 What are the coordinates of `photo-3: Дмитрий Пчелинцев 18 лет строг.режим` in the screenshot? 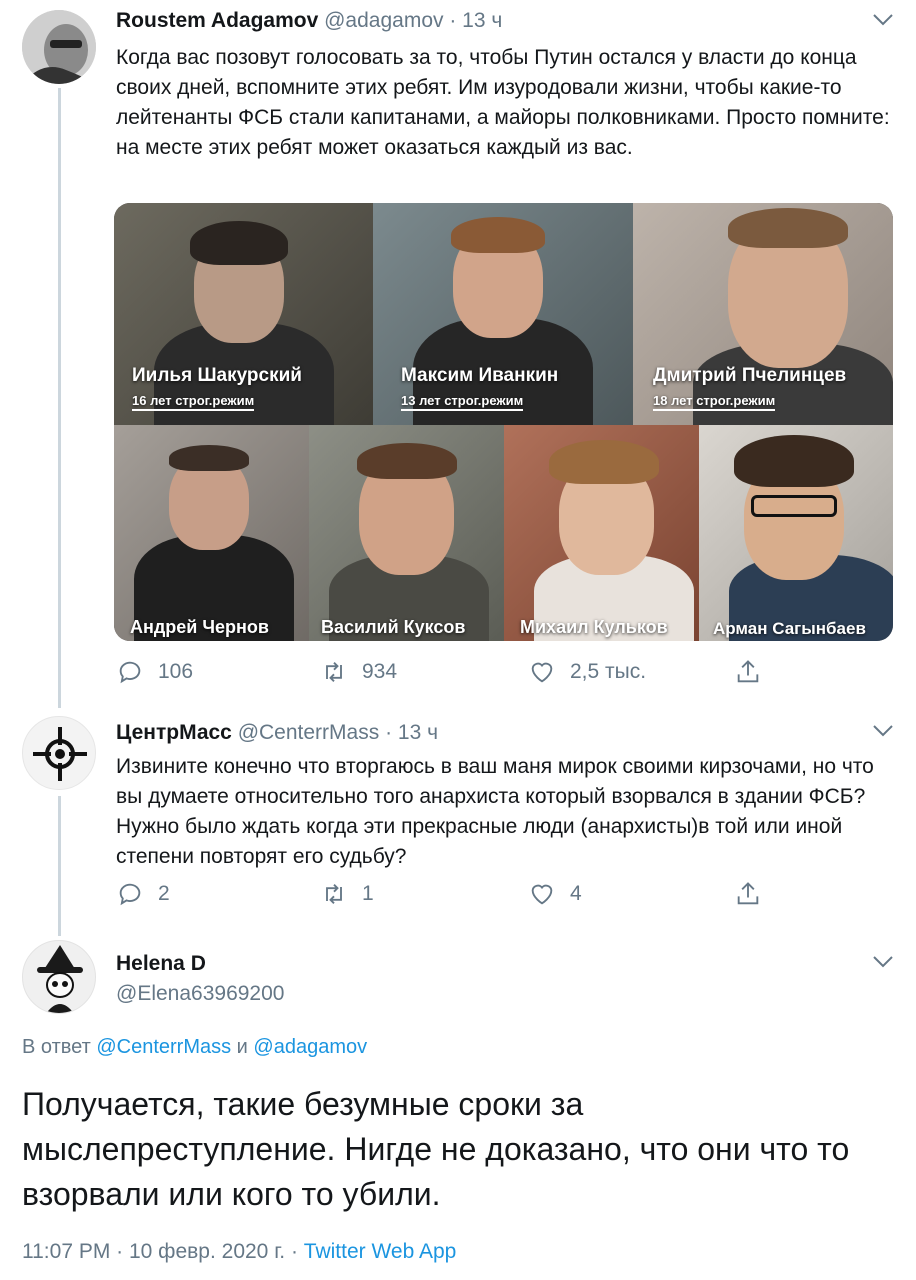 It's located at (763, 314).